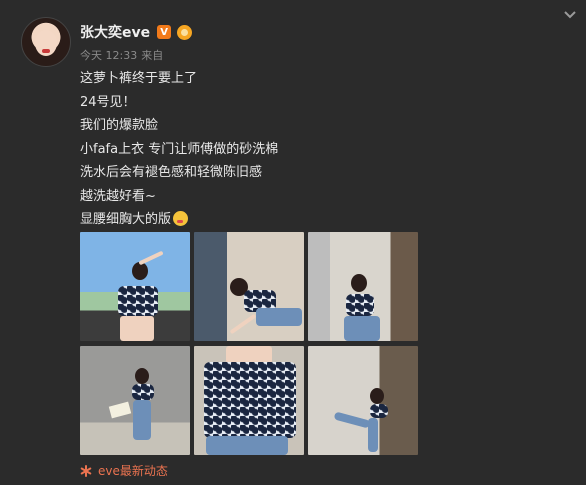 This screenshot has width=586, height=485. I want to click on post-text-line: 显腰细胸大的版, so click(179, 220).